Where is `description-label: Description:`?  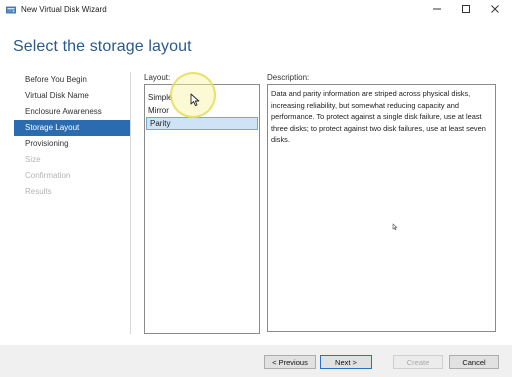 description-label: Description: is located at coordinates (288, 77).